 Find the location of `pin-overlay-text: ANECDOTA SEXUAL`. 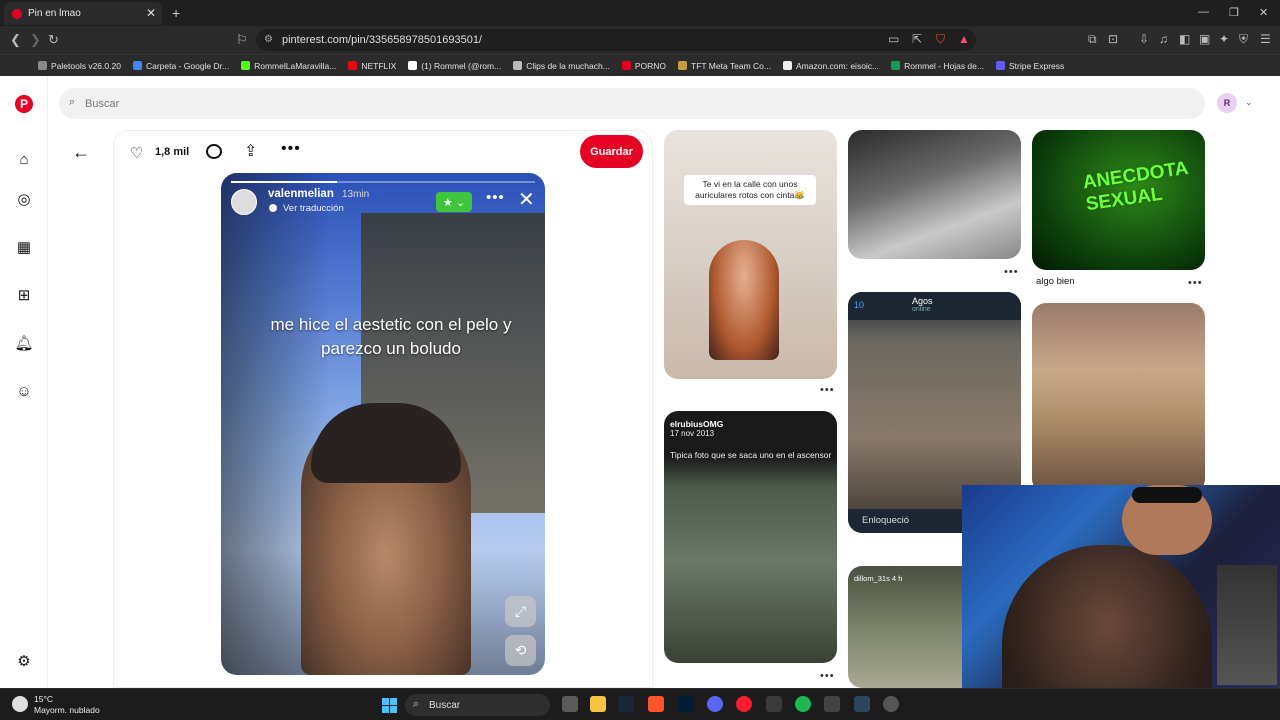

pin-overlay-text: ANECDOTA SEXUAL is located at coordinates (1135, 186).